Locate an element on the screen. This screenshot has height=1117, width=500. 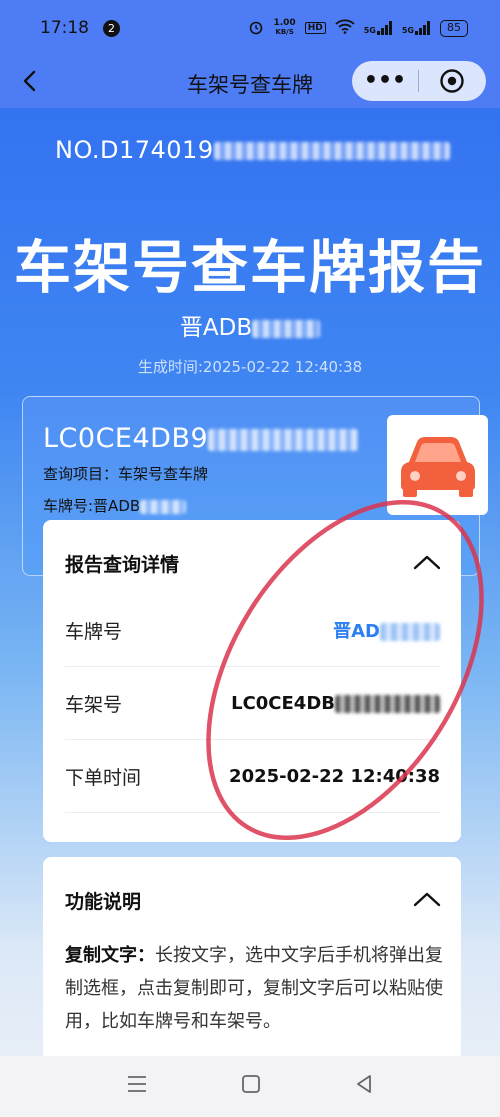
details-heading: 报告查询详情 is located at coordinates (122, 565).